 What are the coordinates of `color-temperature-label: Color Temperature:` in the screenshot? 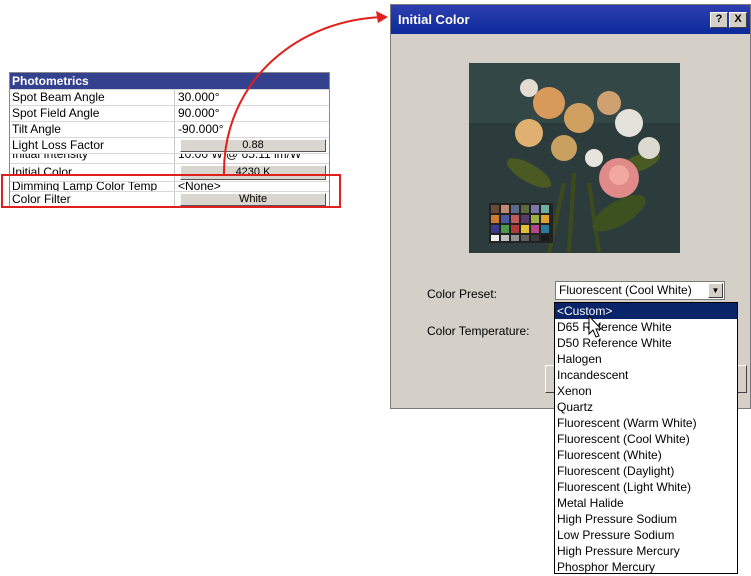 It's located at (478, 331).